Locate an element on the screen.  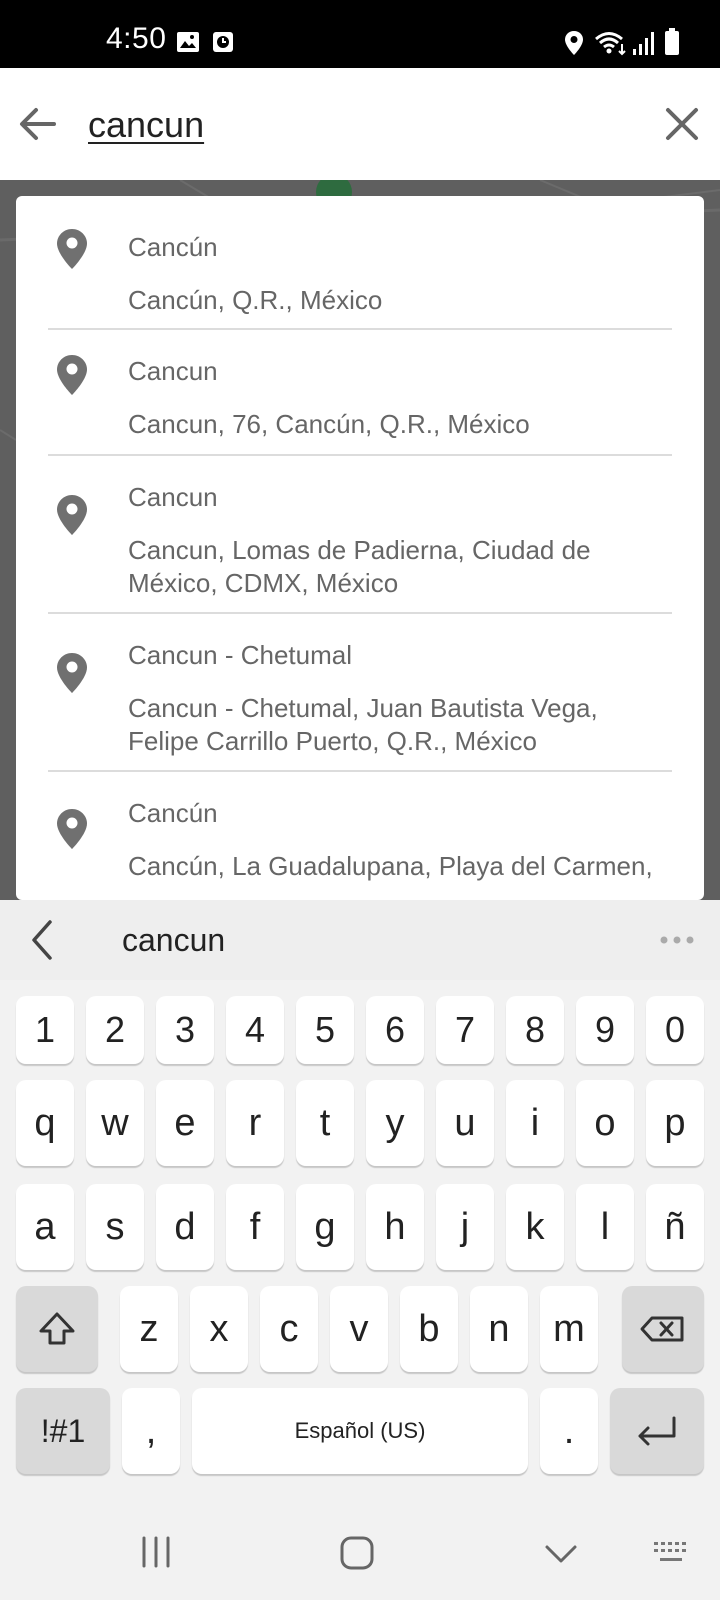
key-q: q is located at coordinates (45, 1123).